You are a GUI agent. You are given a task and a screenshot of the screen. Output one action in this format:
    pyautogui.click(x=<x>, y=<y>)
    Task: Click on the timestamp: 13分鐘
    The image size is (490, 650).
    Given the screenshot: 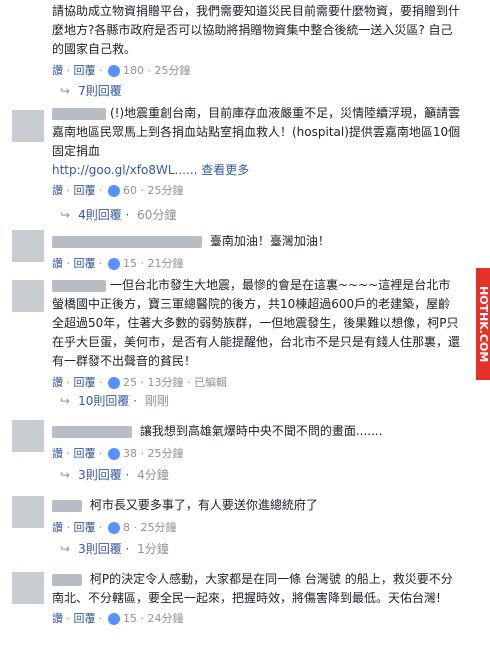 What is the action you would take?
    pyautogui.click(x=166, y=382)
    